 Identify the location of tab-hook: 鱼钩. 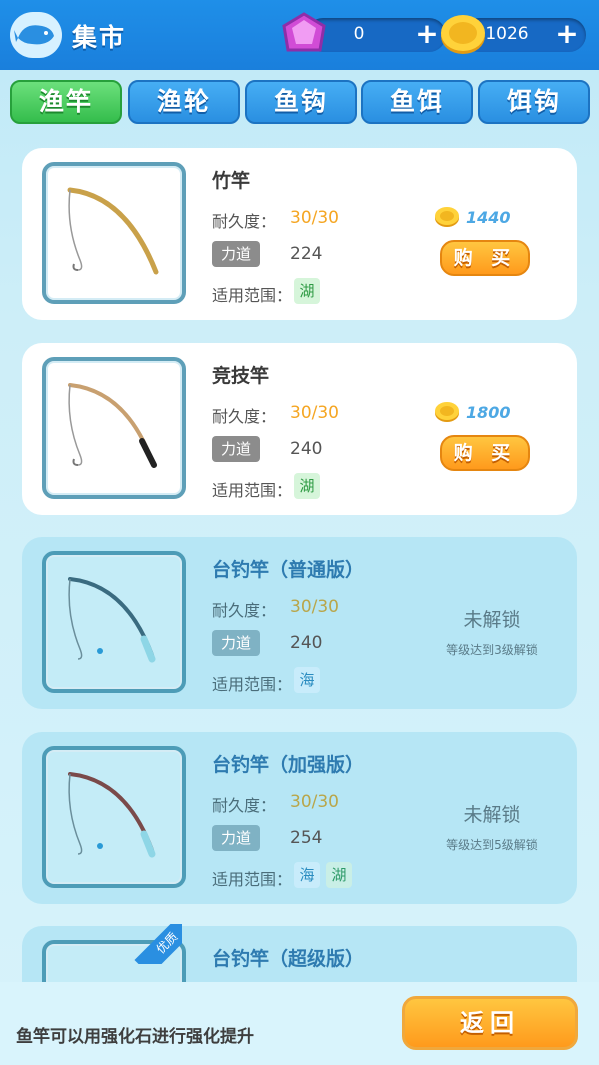
(301, 102).